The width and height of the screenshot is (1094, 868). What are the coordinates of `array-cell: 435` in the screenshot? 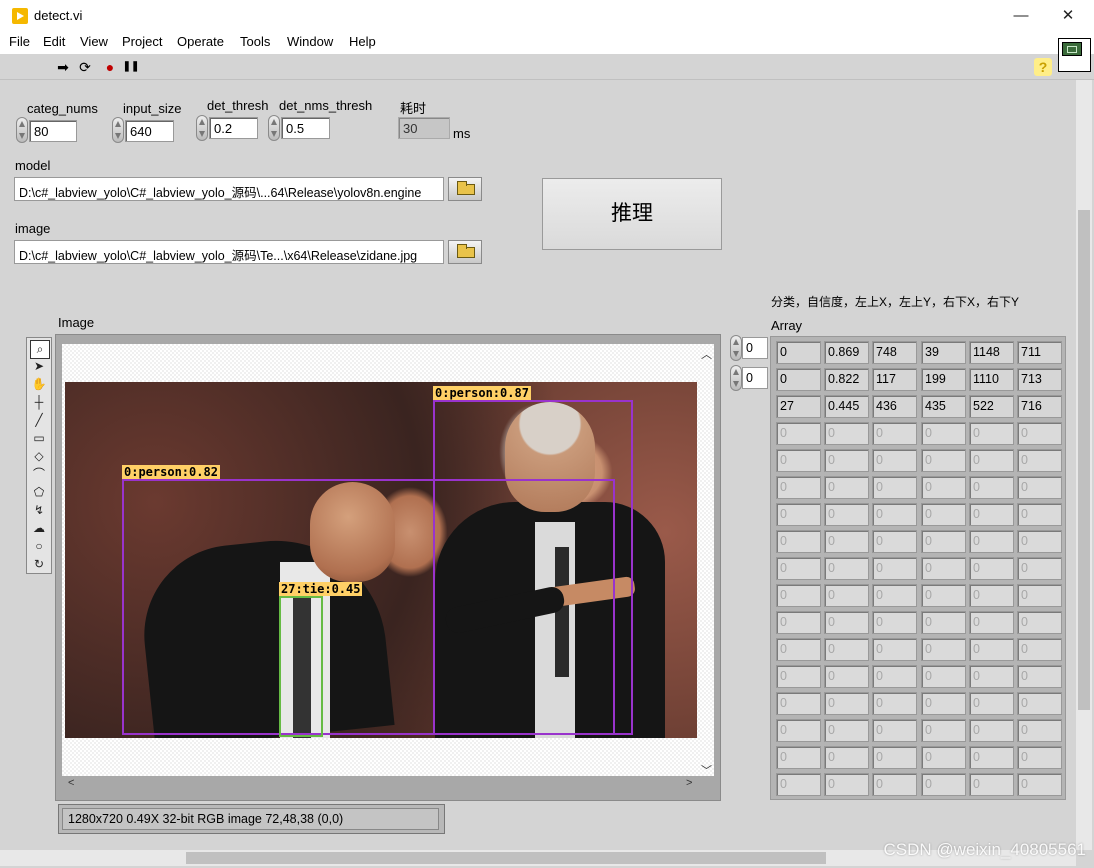 It's located at (943, 406).